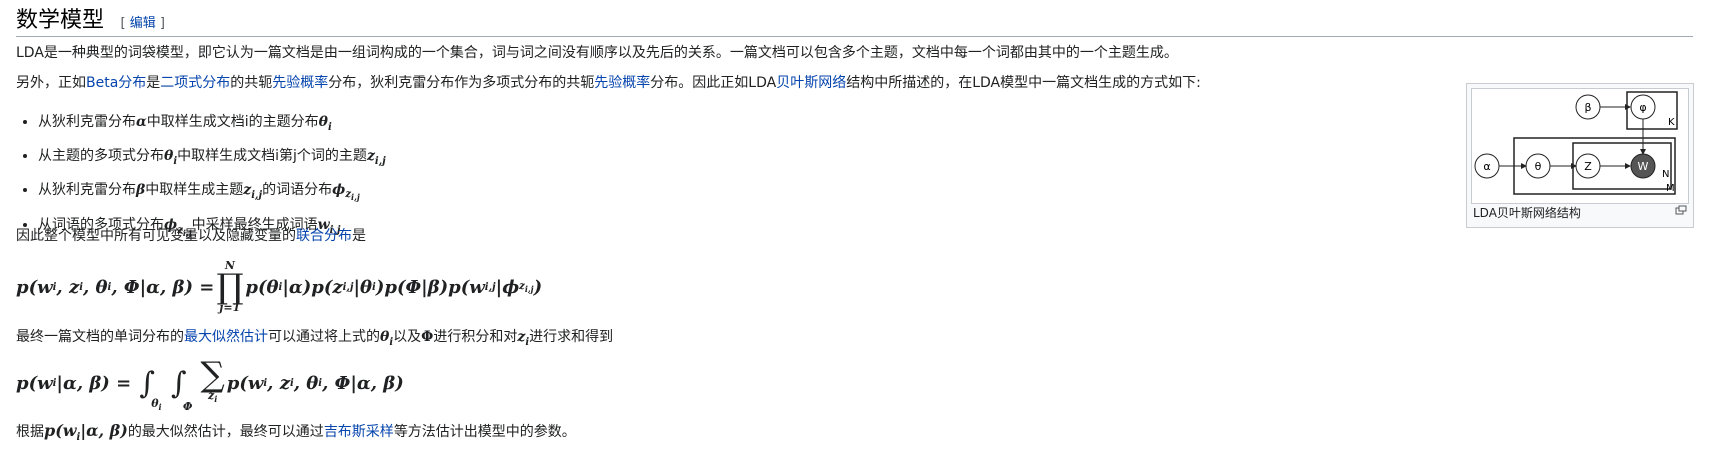 This screenshot has height=465, width=1721. Describe the element at coordinates (251, 83) in the screenshot. I see `text: 的共轭` at that location.